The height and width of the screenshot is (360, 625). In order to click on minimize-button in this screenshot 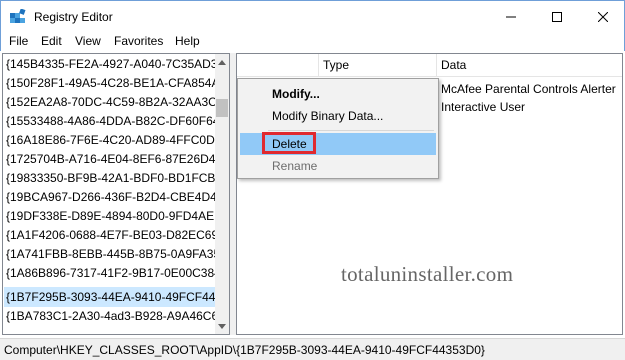, I will do `click(511, 16)`.